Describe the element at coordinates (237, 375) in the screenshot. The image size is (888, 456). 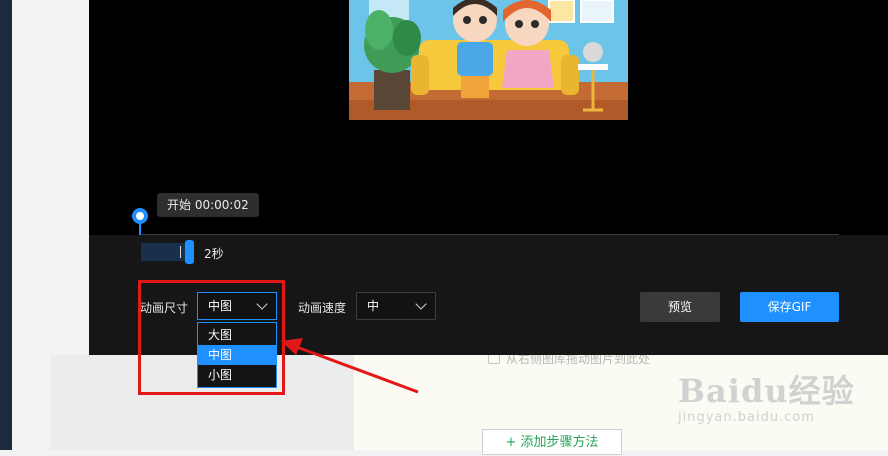
I see `size-option-small: 小图` at that location.